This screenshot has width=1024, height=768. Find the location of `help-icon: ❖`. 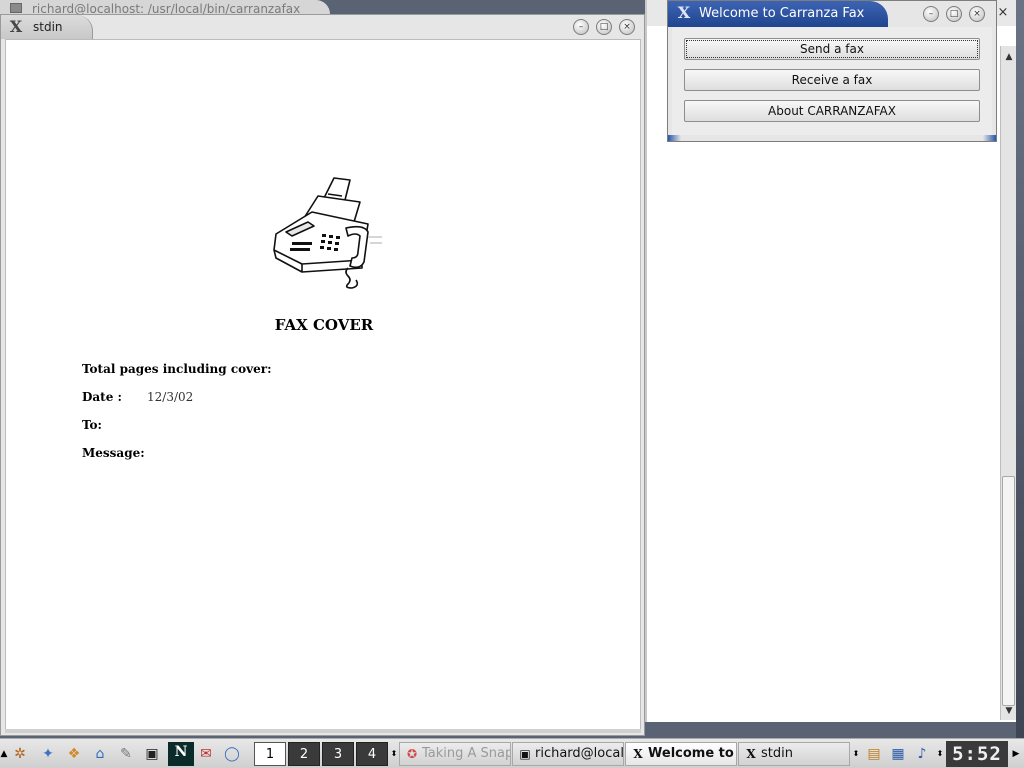

help-icon: ❖ is located at coordinates (74, 754).